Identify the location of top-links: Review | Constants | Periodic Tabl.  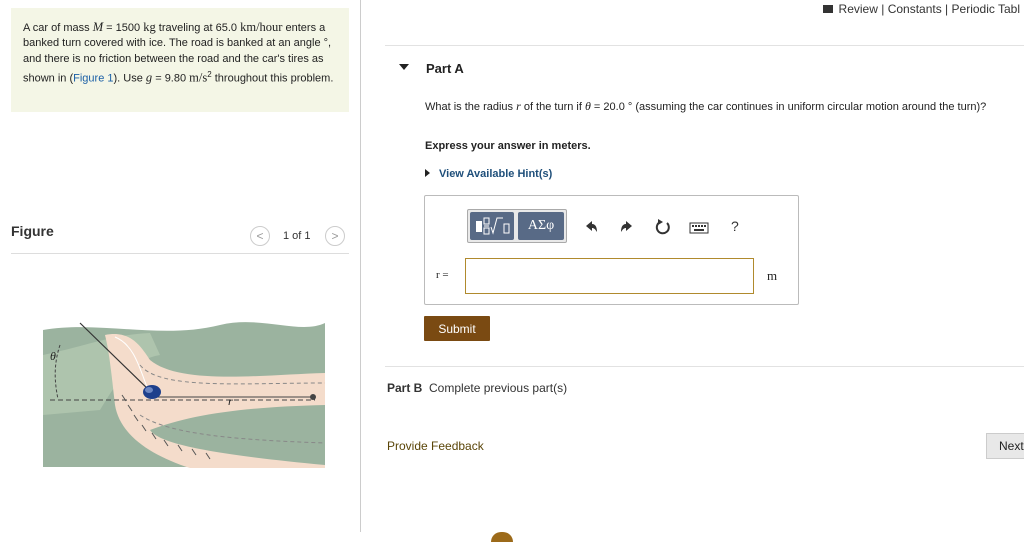
(921, 9).